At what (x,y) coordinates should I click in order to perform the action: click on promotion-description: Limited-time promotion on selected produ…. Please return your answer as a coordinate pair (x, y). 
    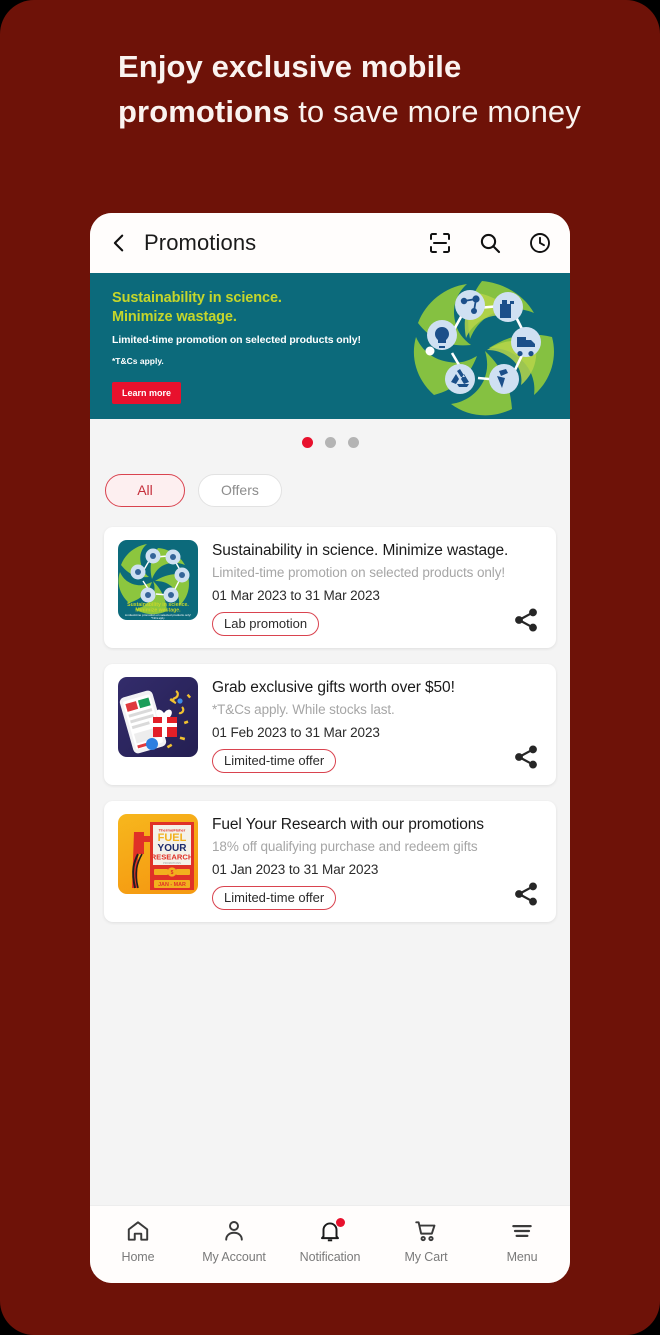
    Looking at the image, I should click on (358, 572).